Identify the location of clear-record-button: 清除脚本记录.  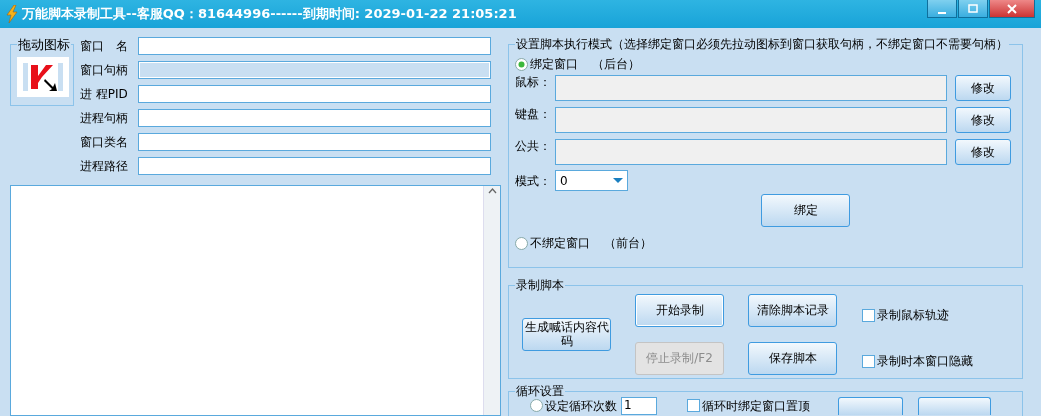
(792, 310).